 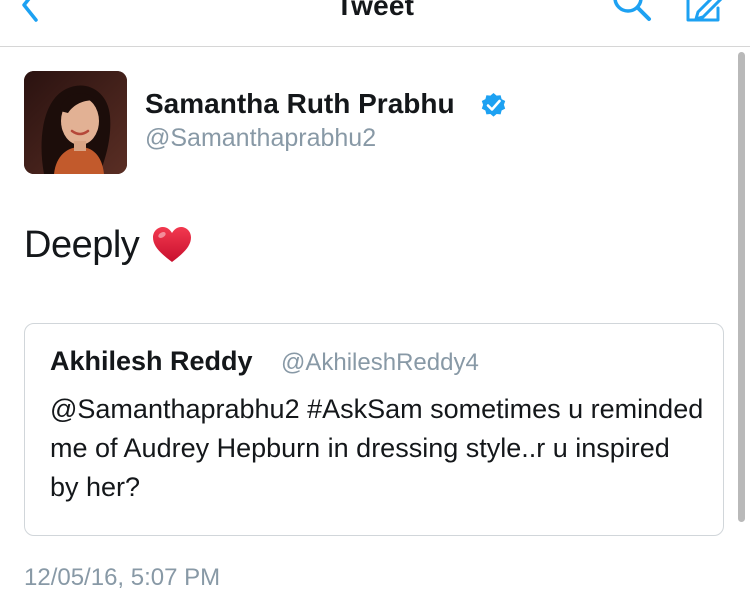 I want to click on scrollbar, so click(x=741, y=287).